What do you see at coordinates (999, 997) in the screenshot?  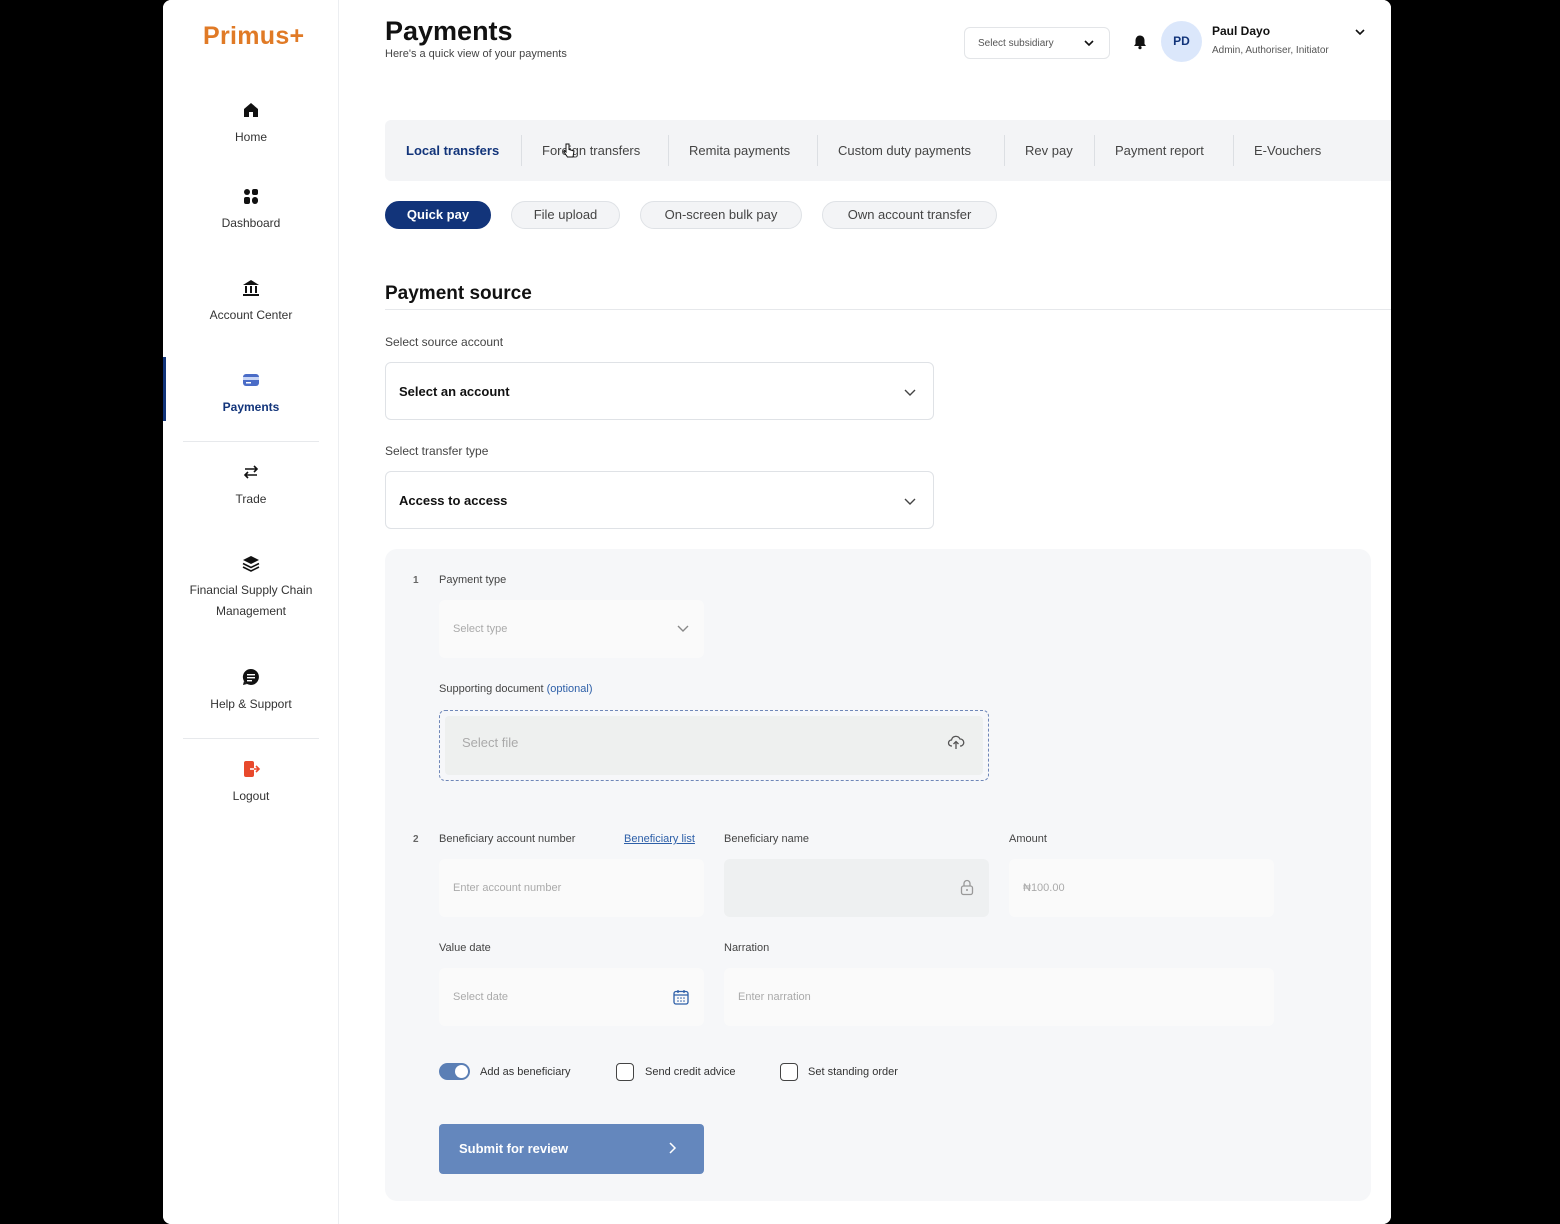 I see `narration-input: Enter narration` at bounding box center [999, 997].